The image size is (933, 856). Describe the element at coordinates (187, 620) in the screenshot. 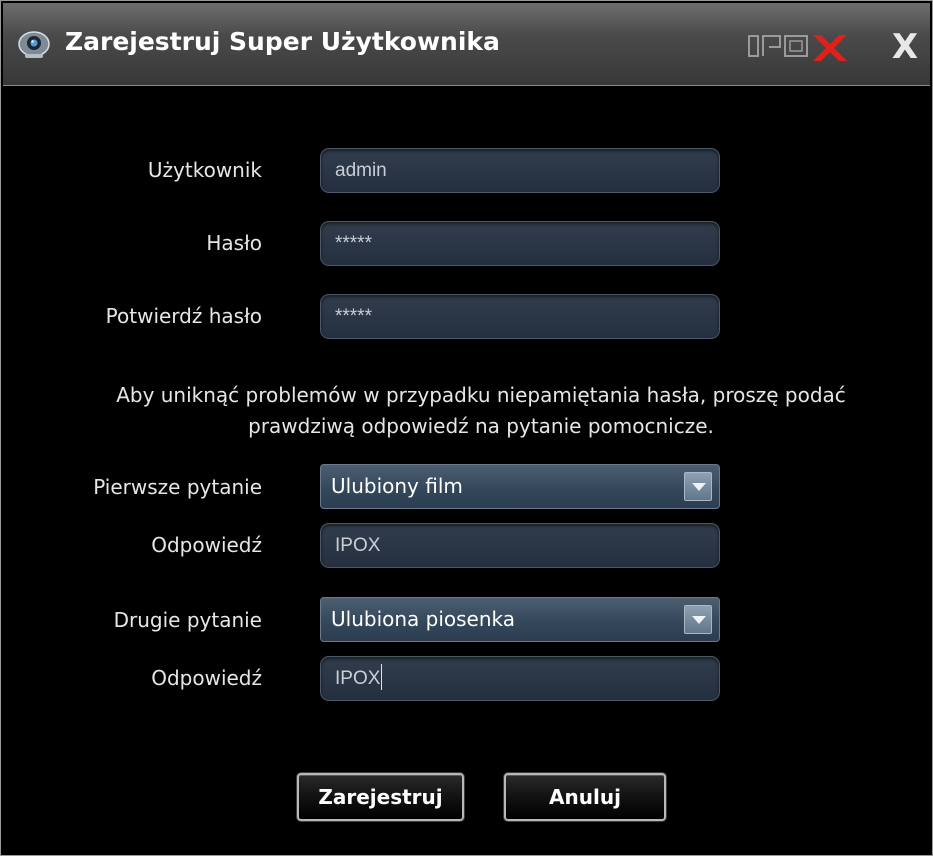

I see `second-question-label: Drugie pytanie` at that location.